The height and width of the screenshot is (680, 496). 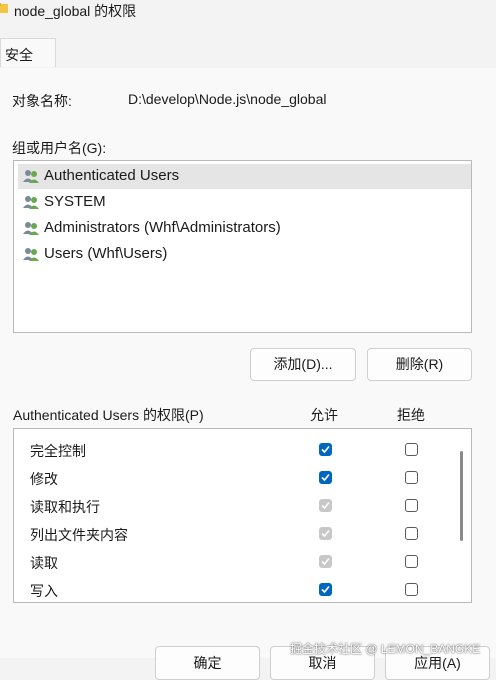 What do you see at coordinates (44, 563) in the screenshot?
I see `permission-name: 读取` at bounding box center [44, 563].